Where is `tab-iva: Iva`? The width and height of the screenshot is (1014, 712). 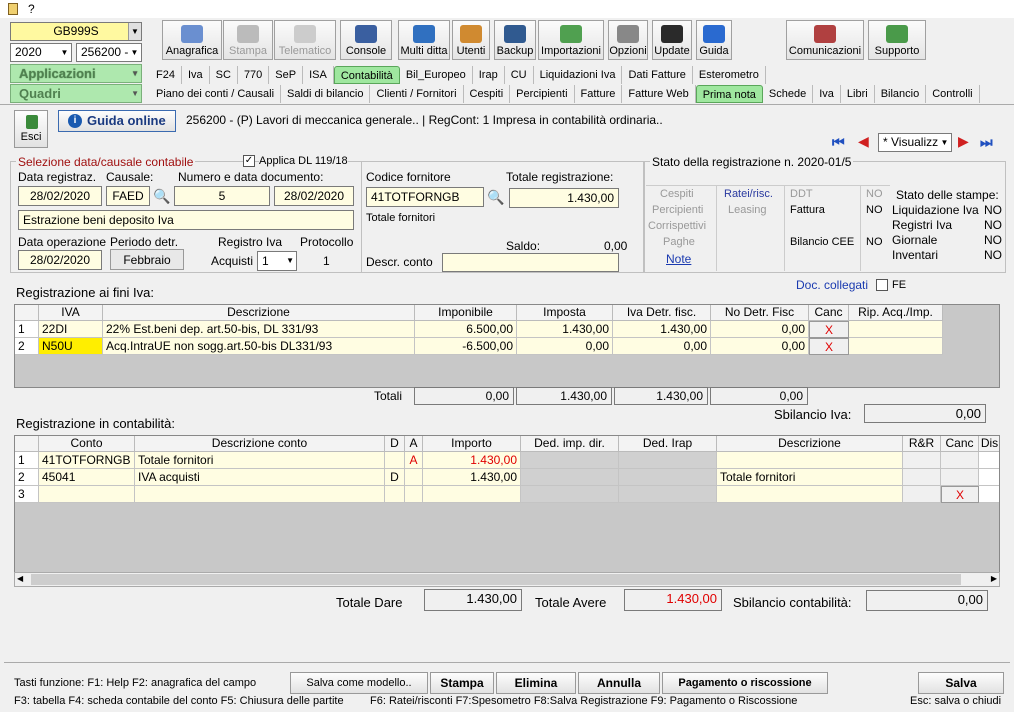
tab-iva: Iva is located at coordinates (196, 75).